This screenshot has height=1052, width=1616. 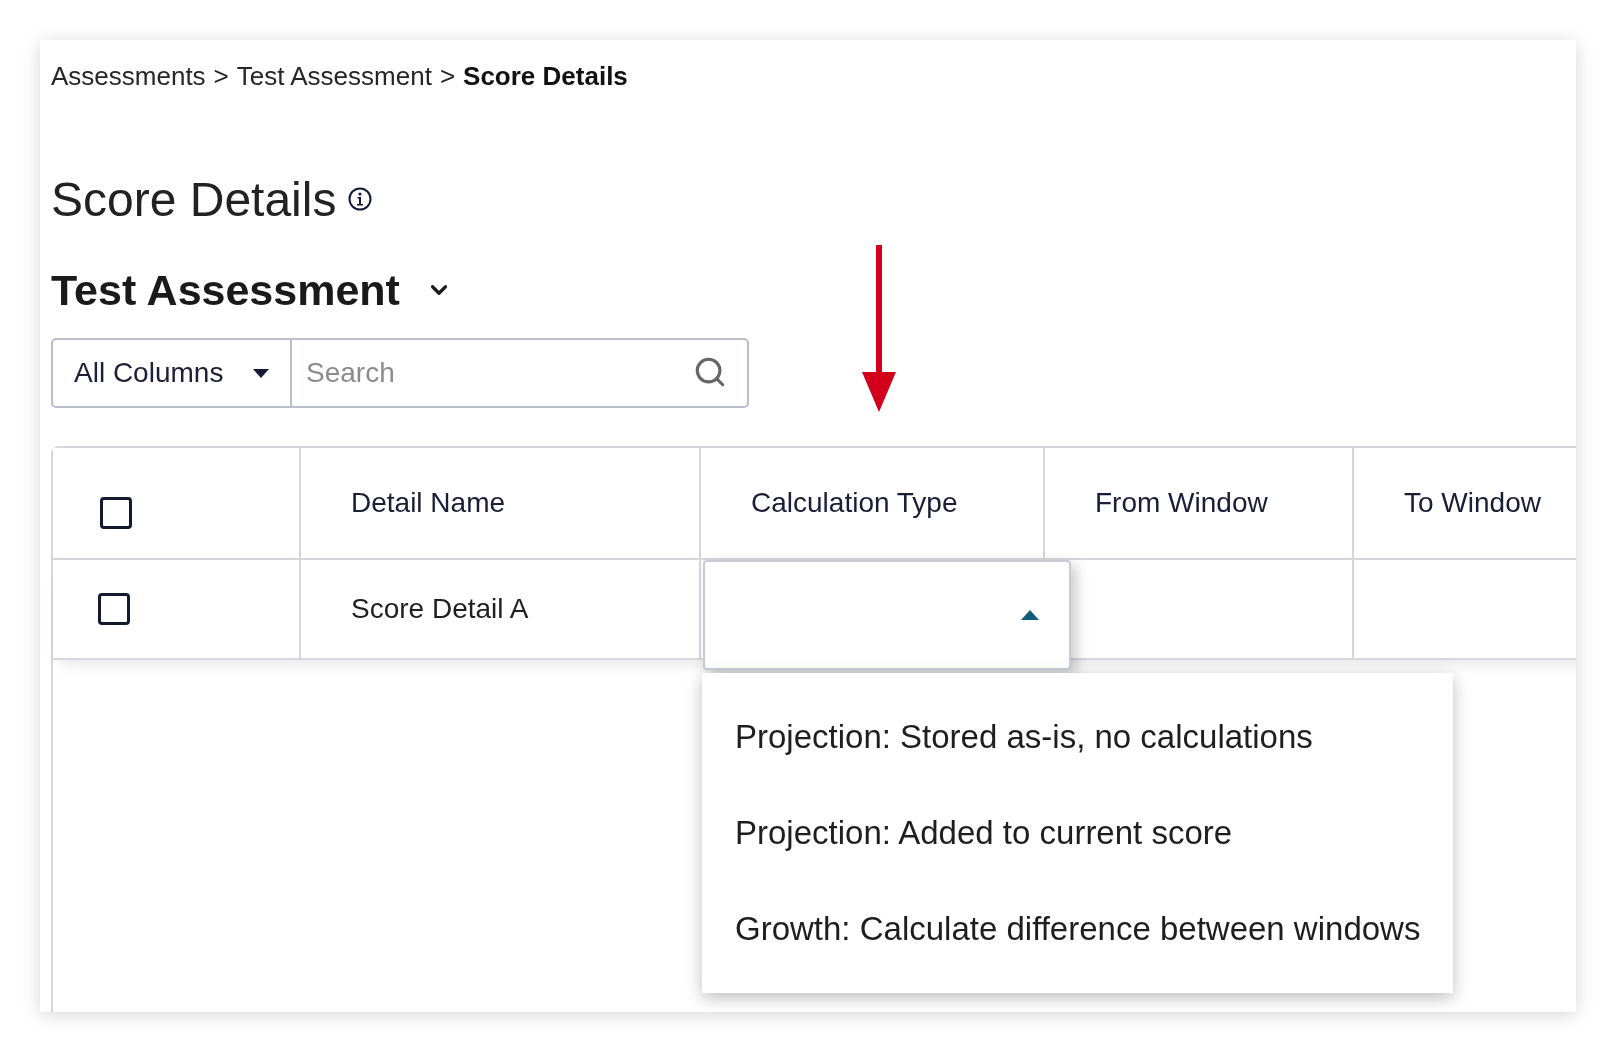 What do you see at coordinates (194, 199) in the screenshot?
I see `page-title: Score Details` at bounding box center [194, 199].